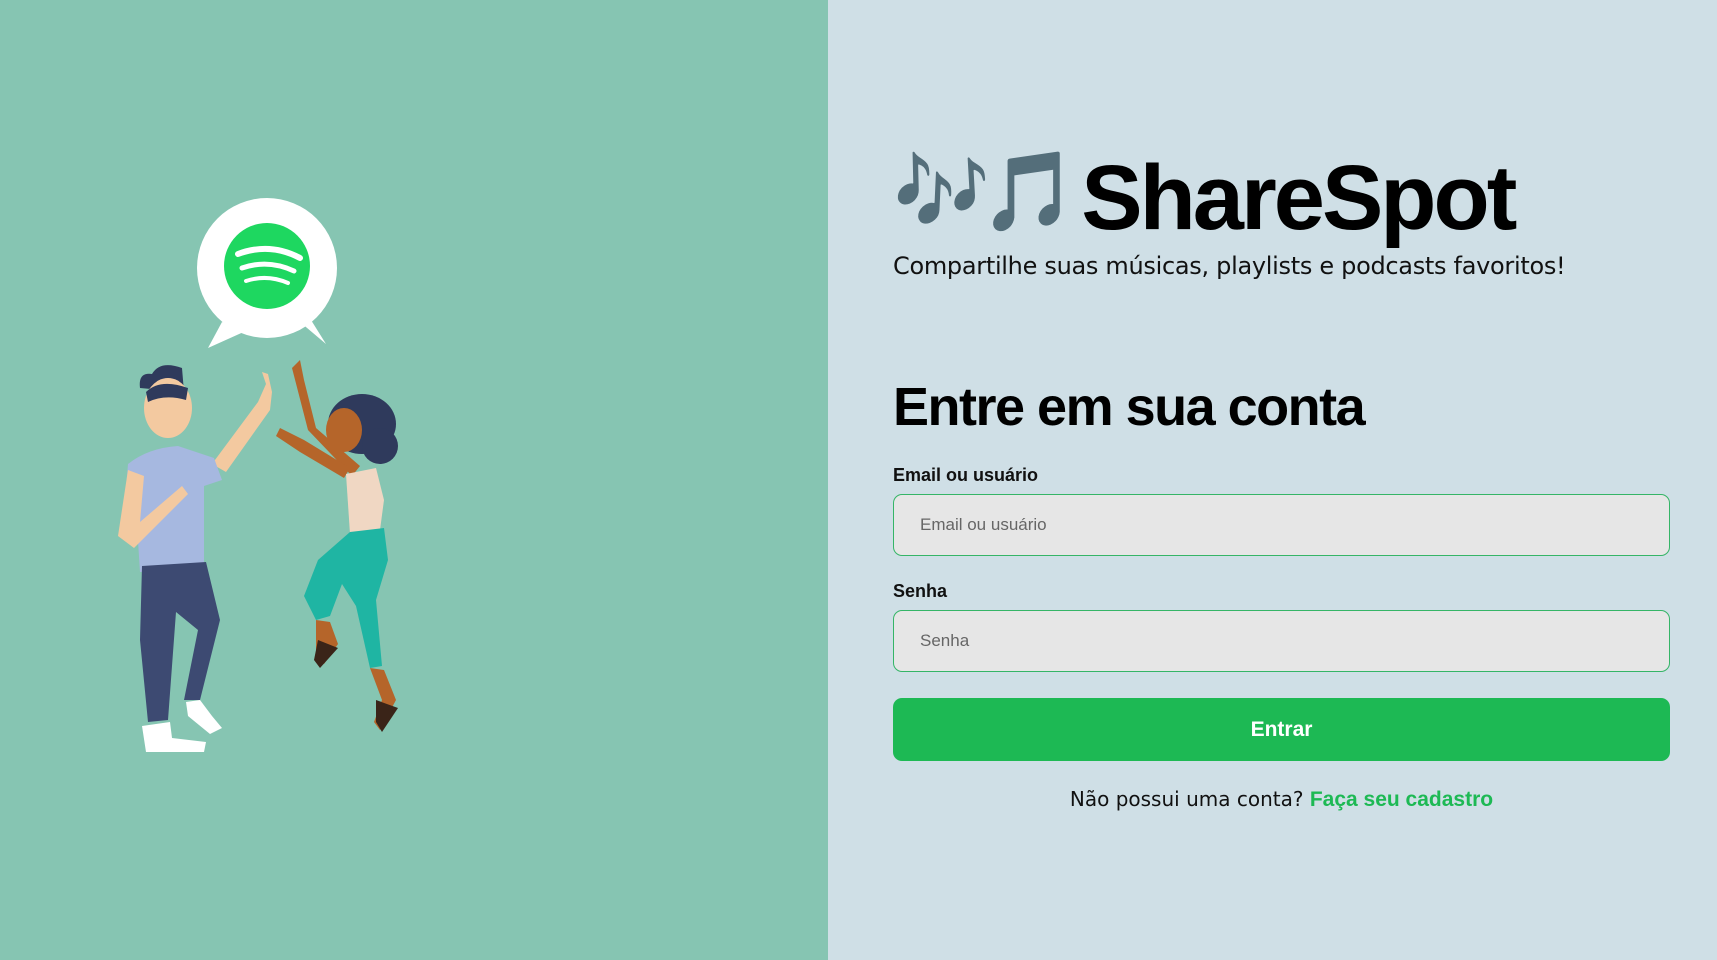 The height and width of the screenshot is (960, 1717). What do you see at coordinates (1186, 799) in the screenshot?
I see `signup-prompt: Não possui uma conta?` at bounding box center [1186, 799].